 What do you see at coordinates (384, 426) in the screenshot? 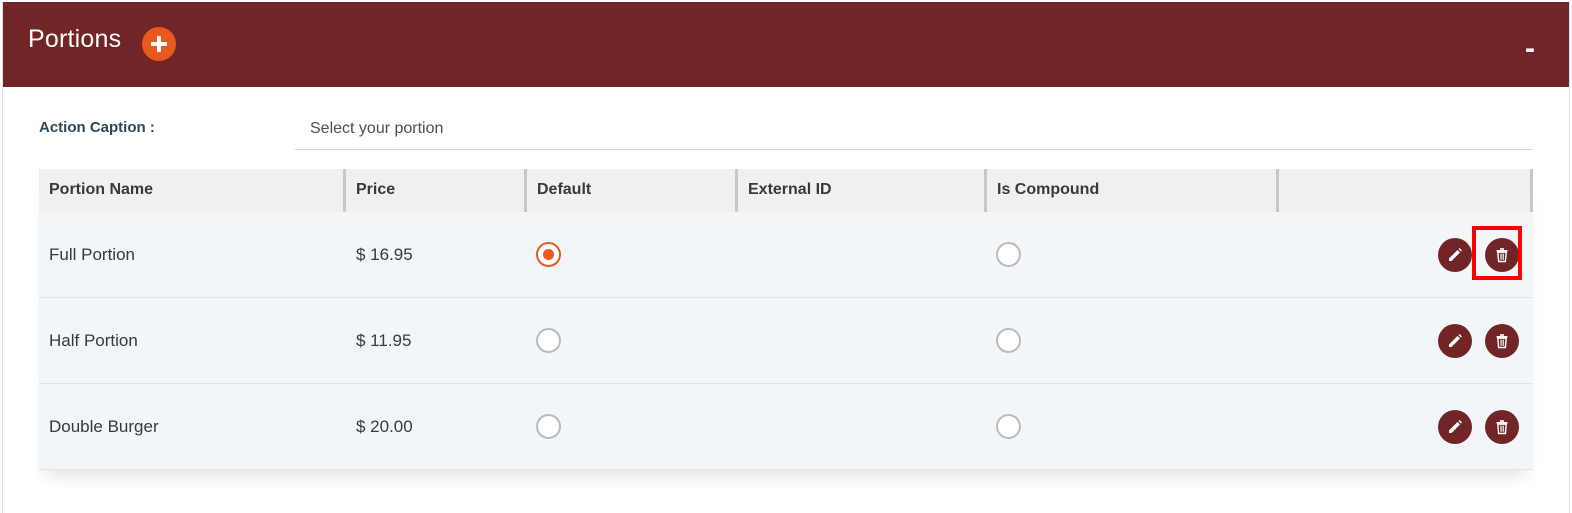
I see `portion-price: $ 20.00` at bounding box center [384, 426].